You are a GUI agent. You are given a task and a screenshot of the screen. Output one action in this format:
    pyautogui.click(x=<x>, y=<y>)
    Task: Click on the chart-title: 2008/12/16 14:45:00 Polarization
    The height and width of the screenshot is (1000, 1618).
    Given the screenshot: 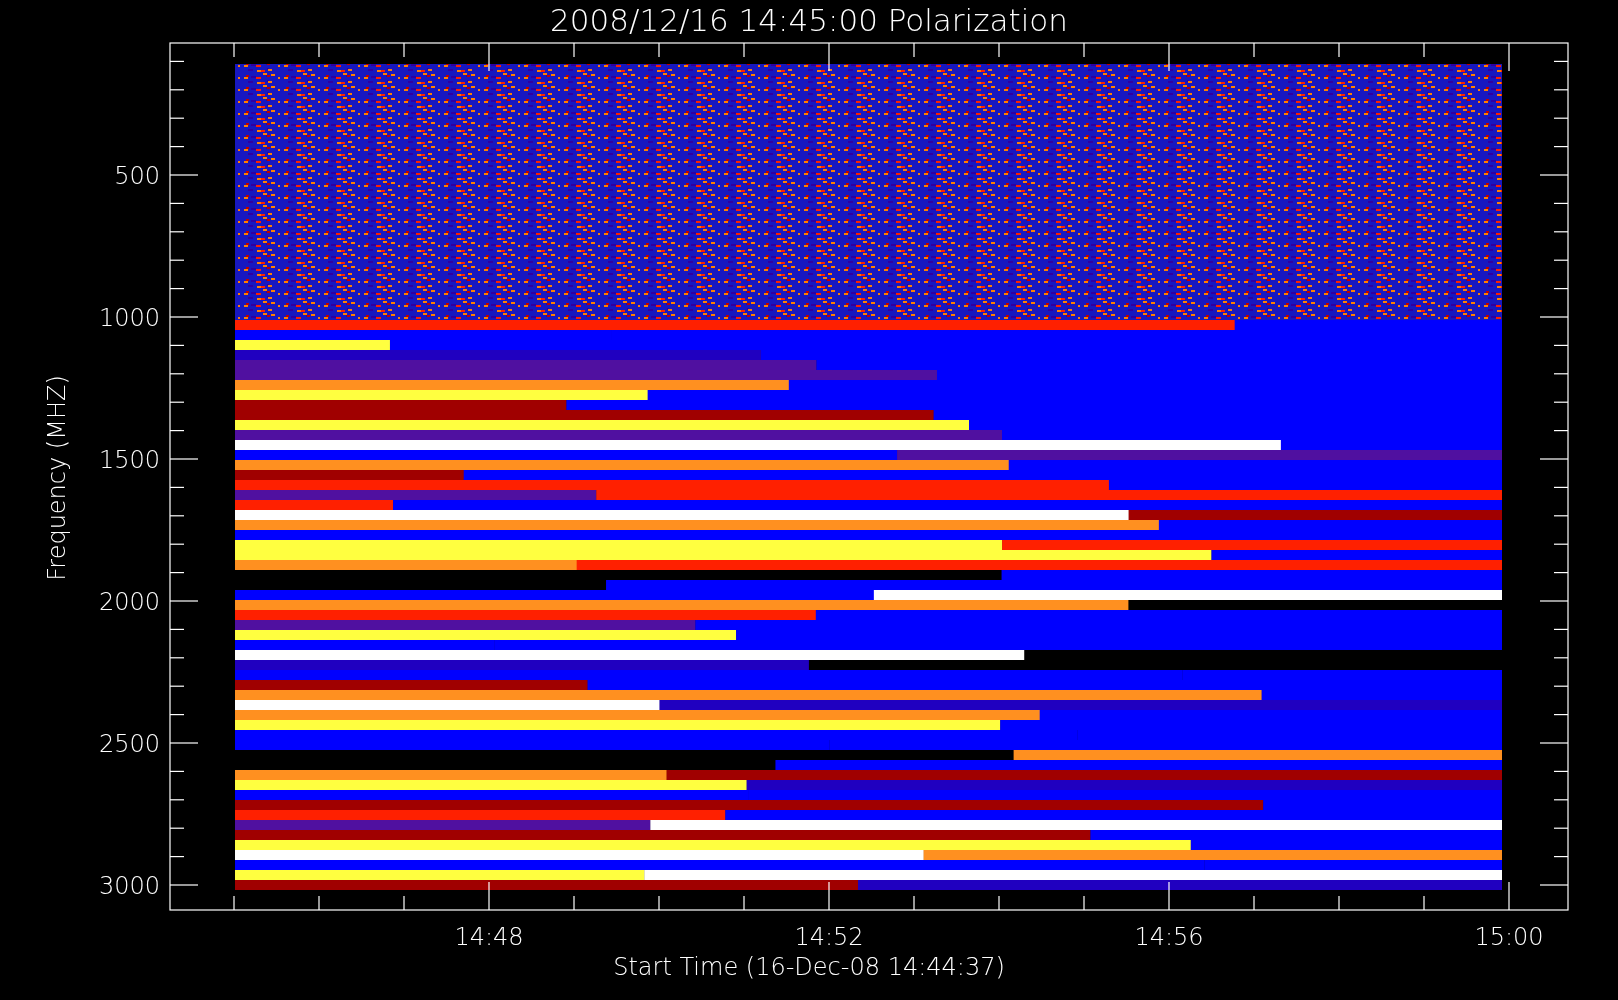 What is the action you would take?
    pyautogui.click(x=809, y=20)
    